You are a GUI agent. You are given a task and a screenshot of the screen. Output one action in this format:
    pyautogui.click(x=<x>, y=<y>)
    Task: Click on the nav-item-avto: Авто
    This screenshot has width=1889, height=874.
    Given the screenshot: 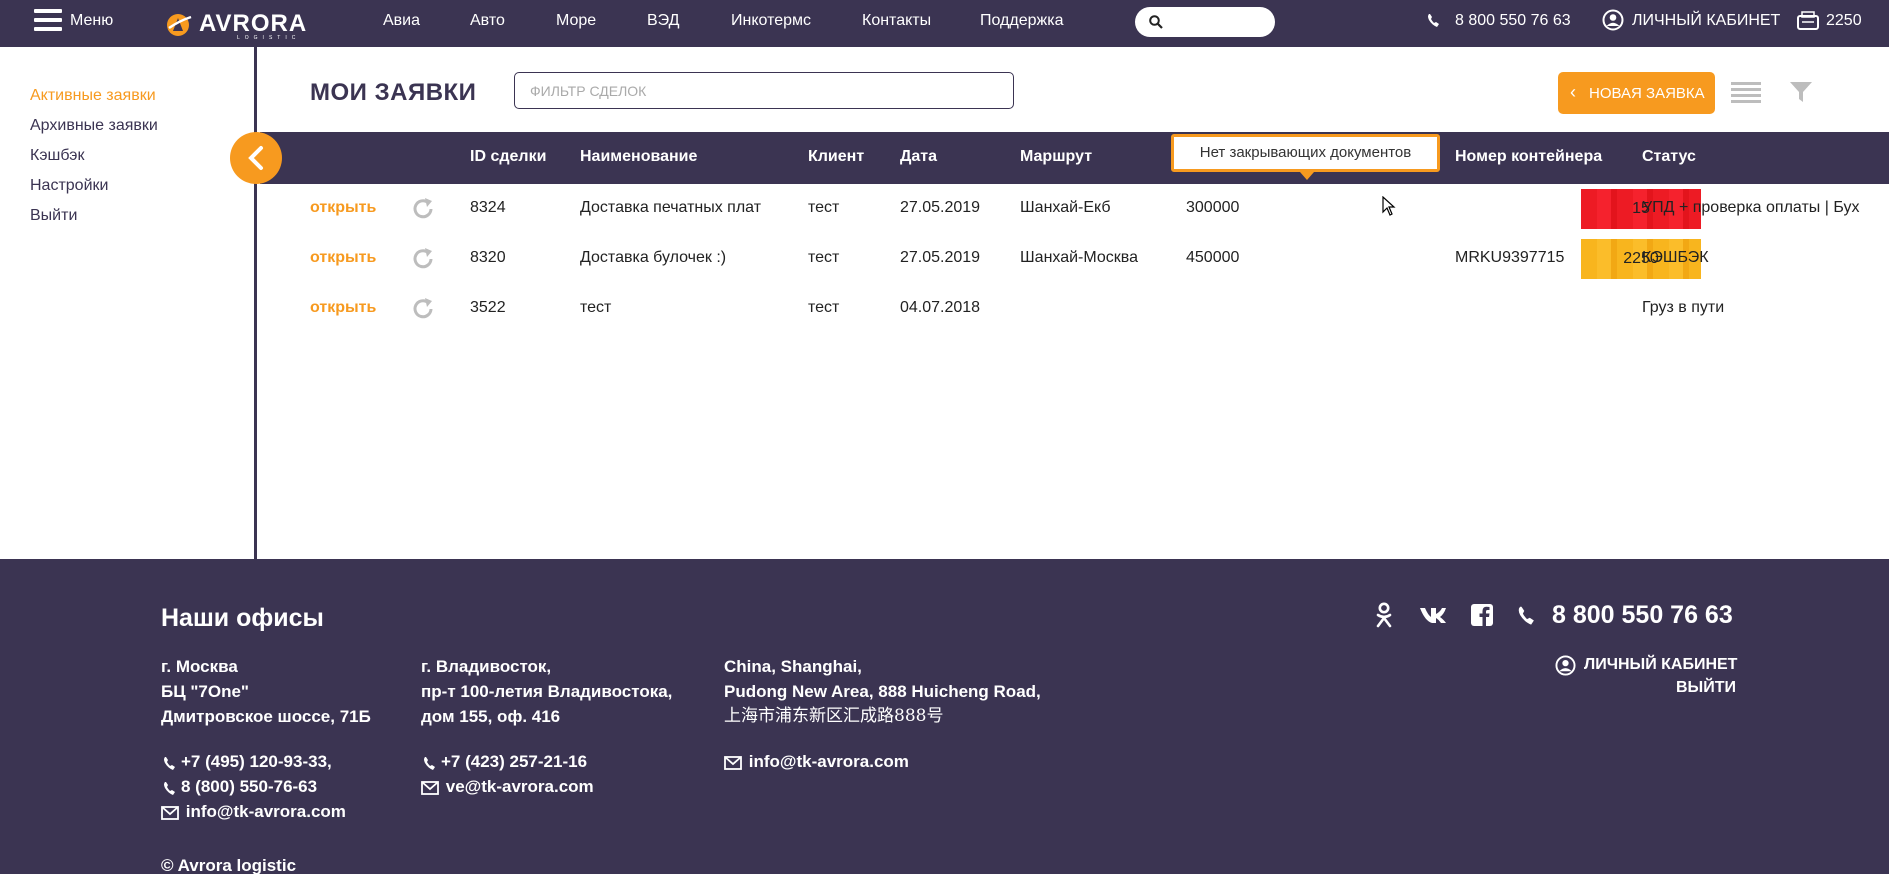 What is the action you would take?
    pyautogui.click(x=487, y=21)
    